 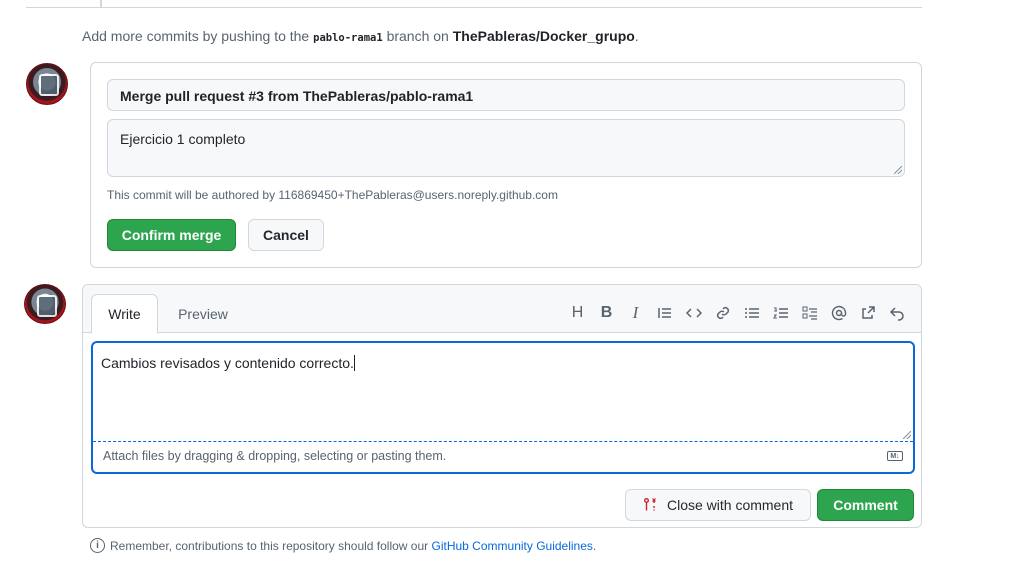 I want to click on markdown-toolbar: H B I, so click(x=737, y=313).